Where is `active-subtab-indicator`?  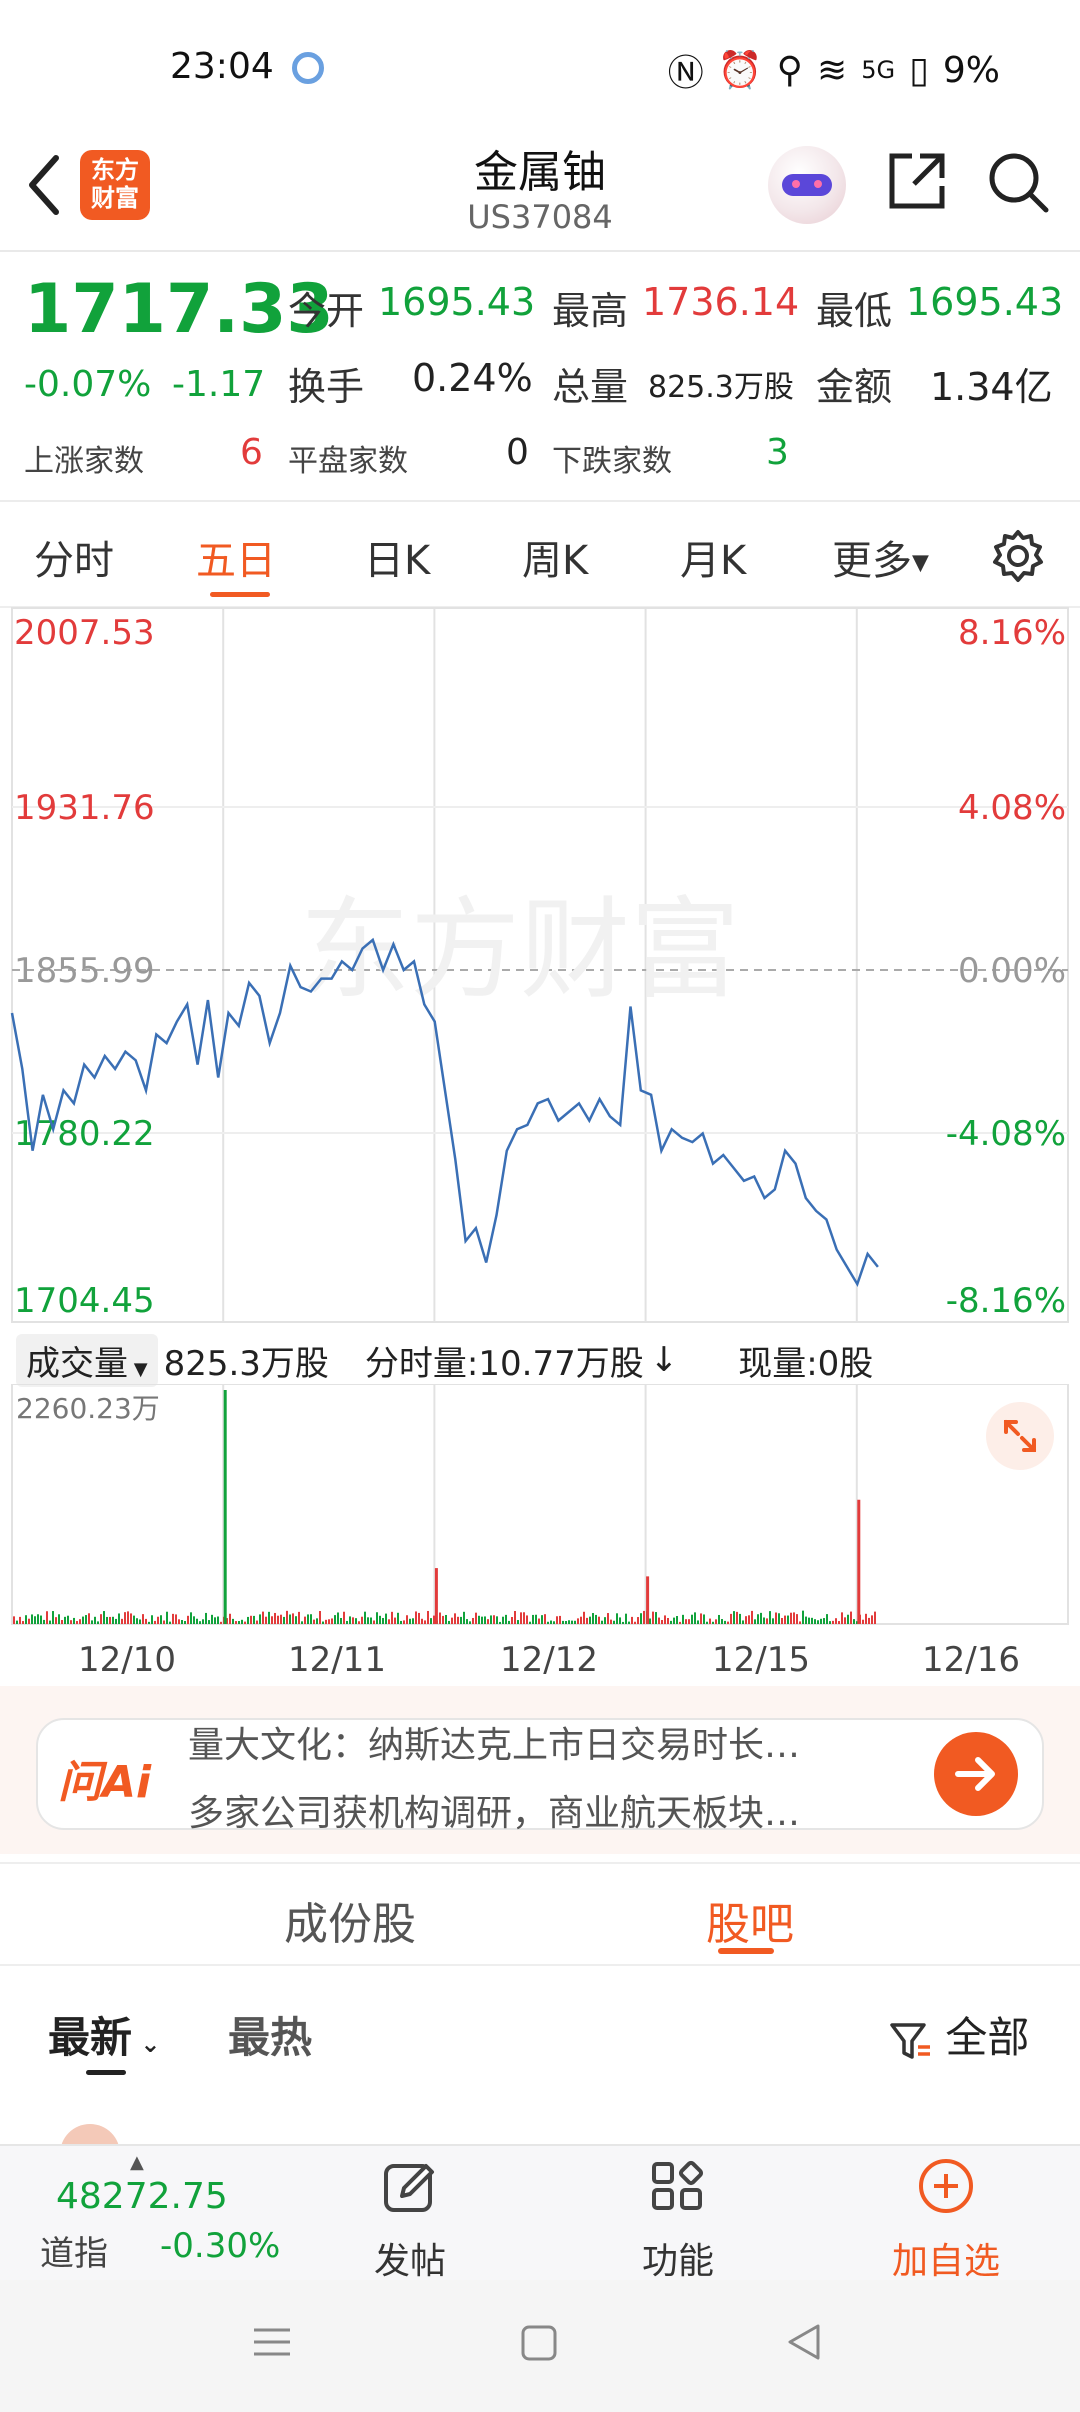 active-subtab-indicator is located at coordinates (746, 1951).